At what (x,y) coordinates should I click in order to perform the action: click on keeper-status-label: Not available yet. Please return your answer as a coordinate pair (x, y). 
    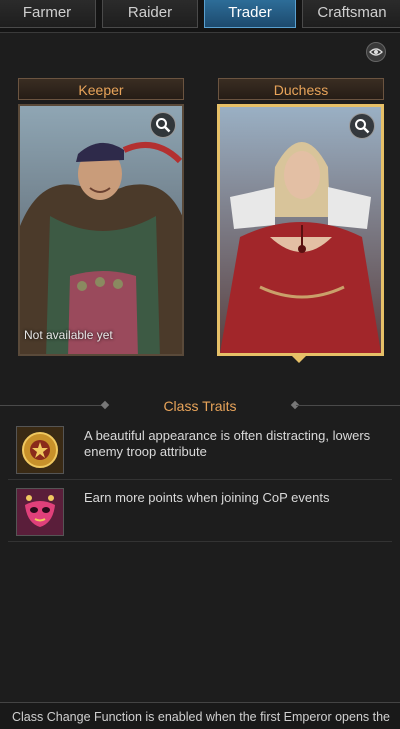
    Looking at the image, I should click on (68, 335).